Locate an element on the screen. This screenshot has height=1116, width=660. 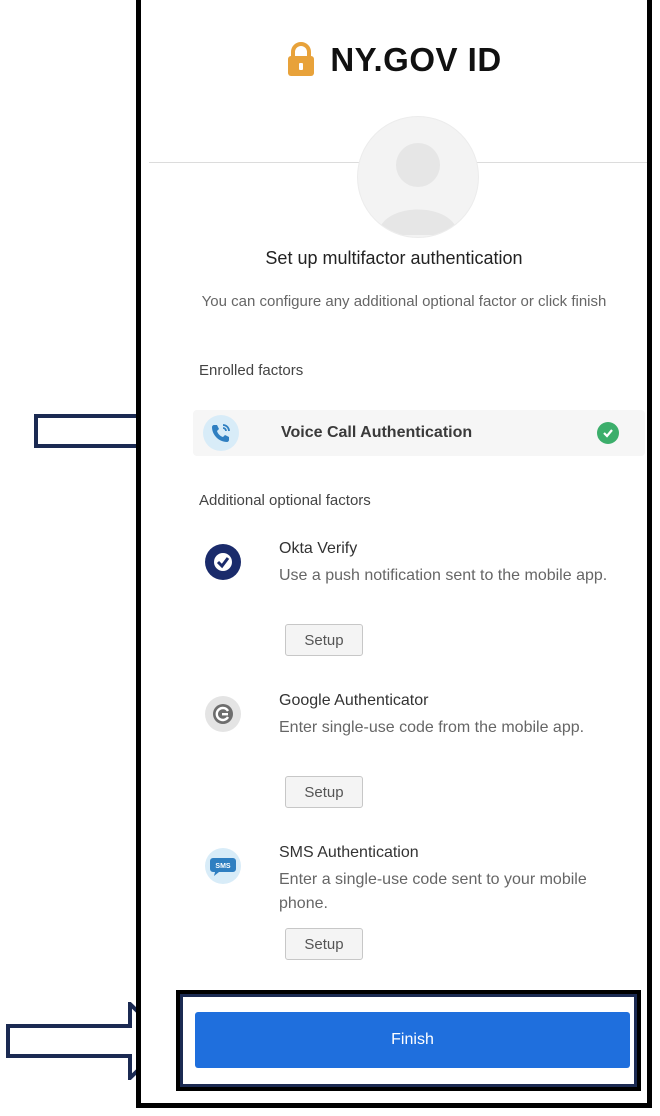
svg-text: SMS is located at coordinates (223, 866).